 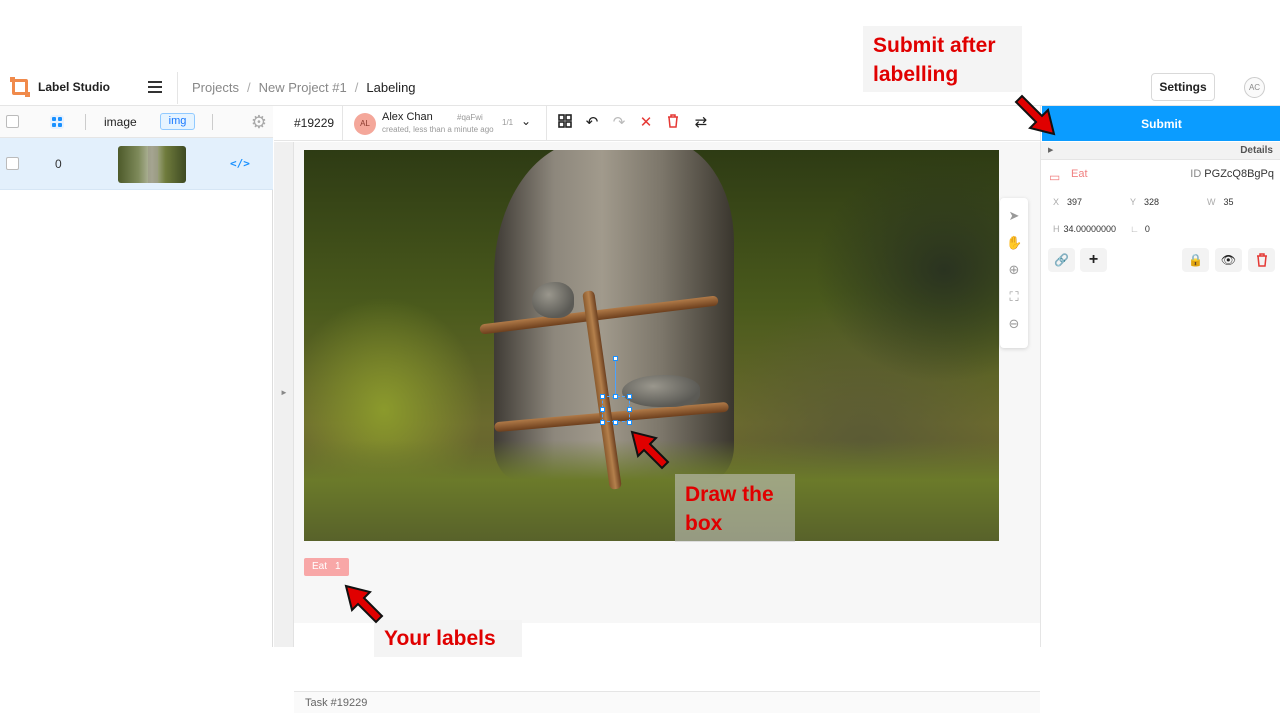 I want to click on annotator-name: Alex Chan, so click(x=407, y=117).